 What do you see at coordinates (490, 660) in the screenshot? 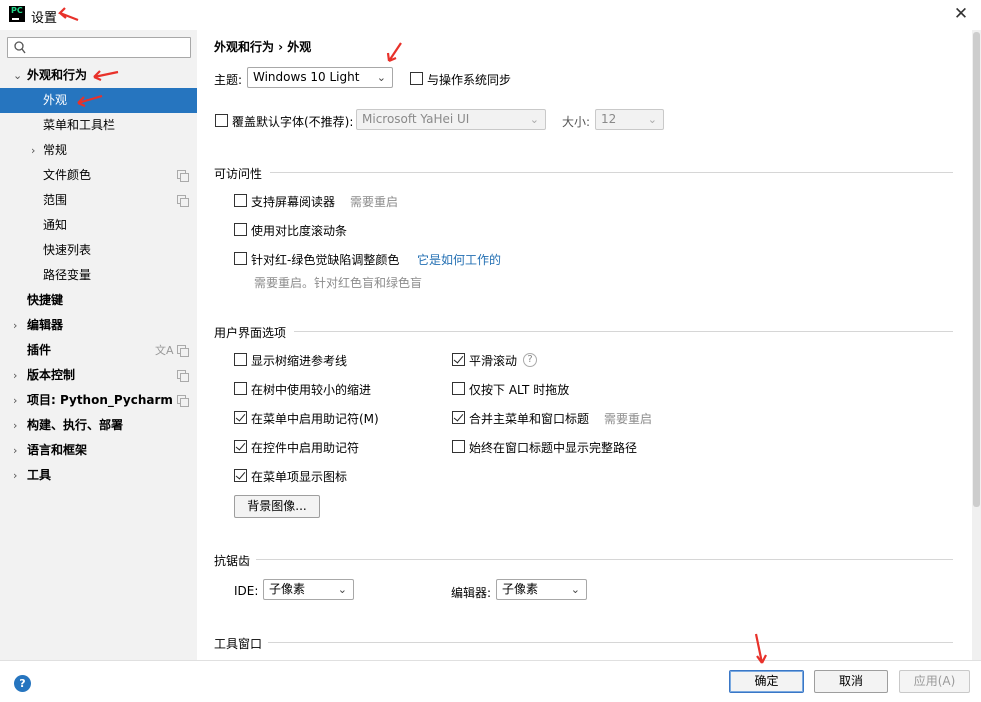
I see `footer-divider` at bounding box center [490, 660].